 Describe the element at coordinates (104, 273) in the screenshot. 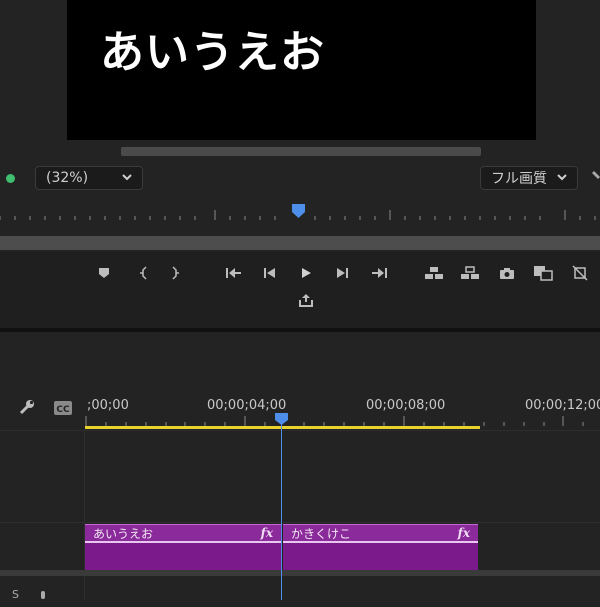

I see `add-marker-icon` at that location.